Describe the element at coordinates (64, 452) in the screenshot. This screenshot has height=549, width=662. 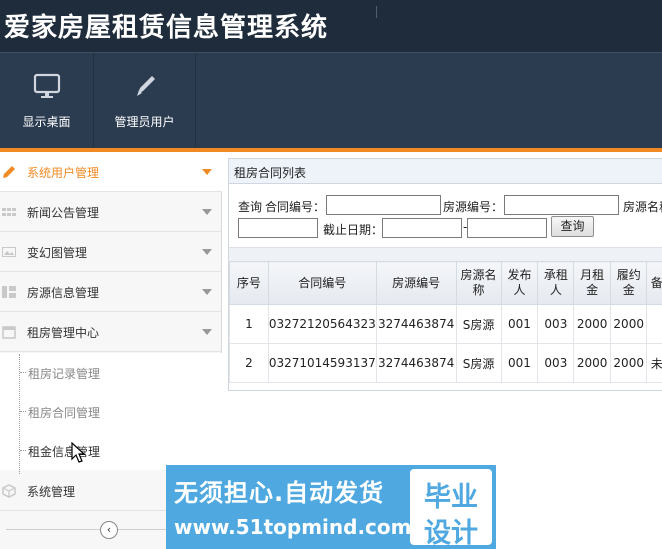
I see `submenu-item-label: 租金信息管理` at that location.